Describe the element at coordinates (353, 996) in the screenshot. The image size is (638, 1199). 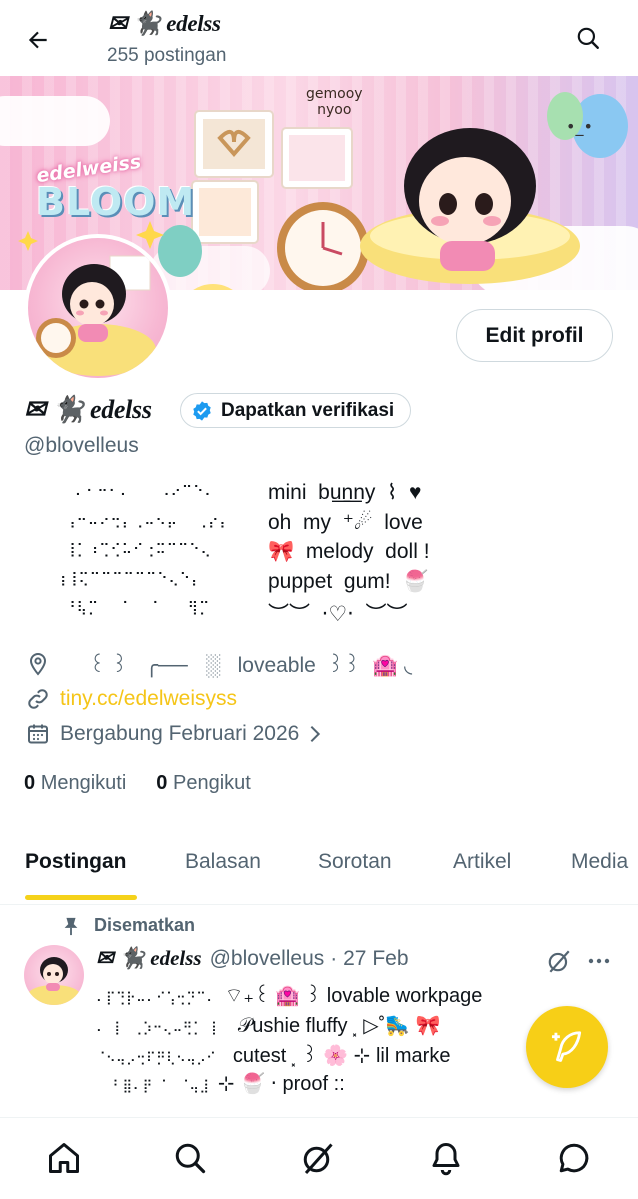
I see `post-text: ⌔₊꒰ 🏩 ꒱ lovable workpage` at that location.